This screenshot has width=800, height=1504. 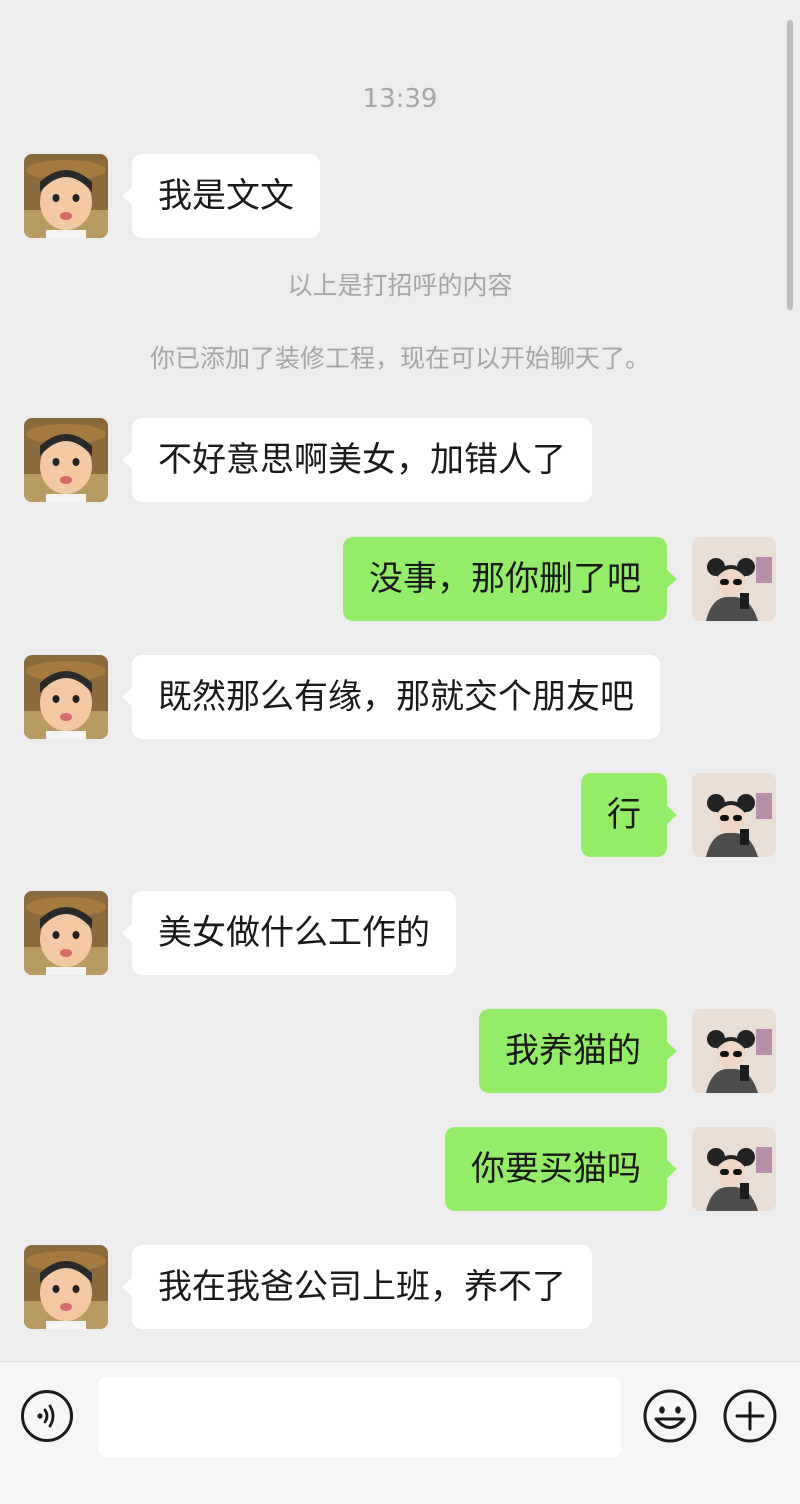 I want to click on message-row: 没事，那你删了吧, so click(x=400, y=579).